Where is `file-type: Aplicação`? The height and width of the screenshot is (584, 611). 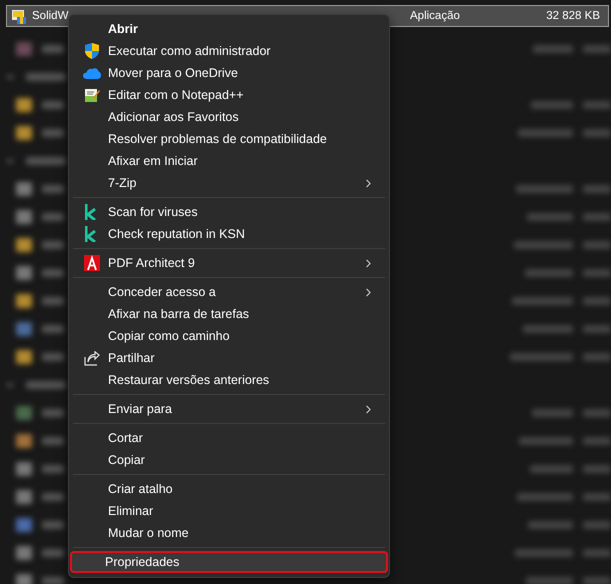
file-type: Aplicação is located at coordinates (435, 16).